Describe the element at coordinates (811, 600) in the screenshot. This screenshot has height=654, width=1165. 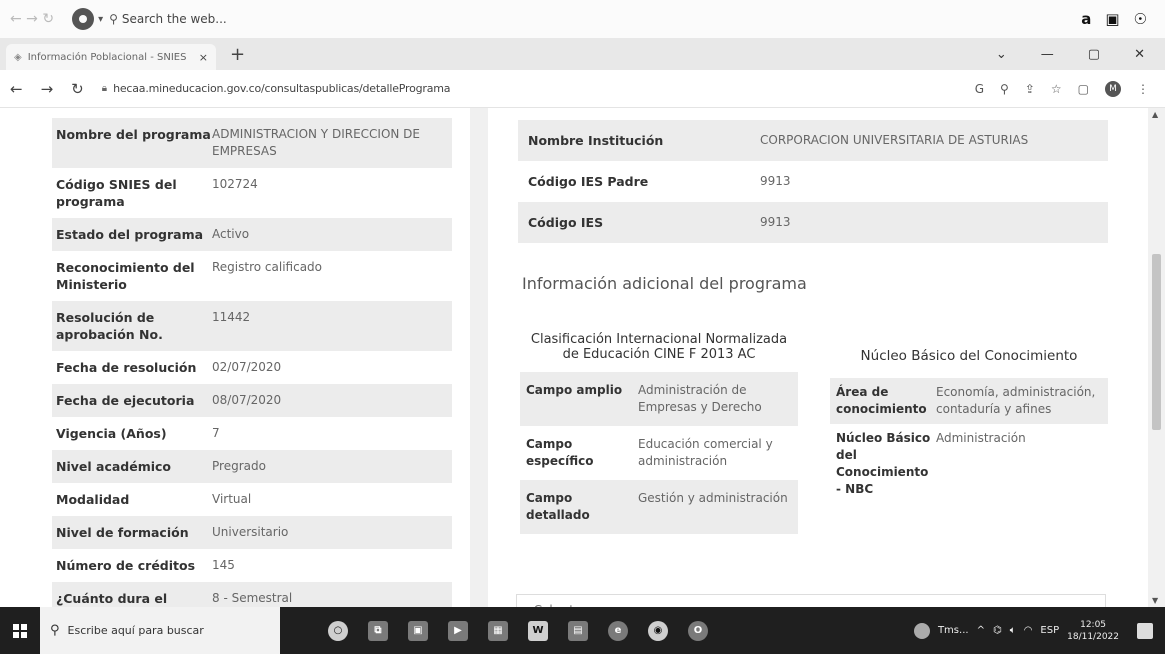
I see `cobertura-accordion: › Cobertura` at that location.